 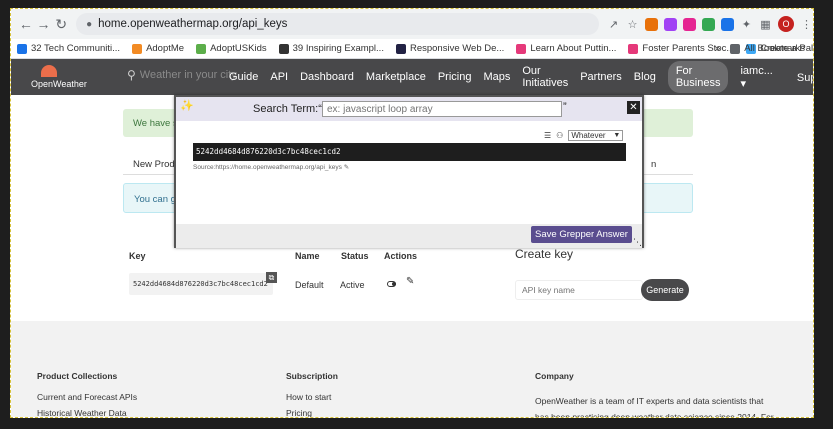 I want to click on footer-link: How to start, so click(x=312, y=397).